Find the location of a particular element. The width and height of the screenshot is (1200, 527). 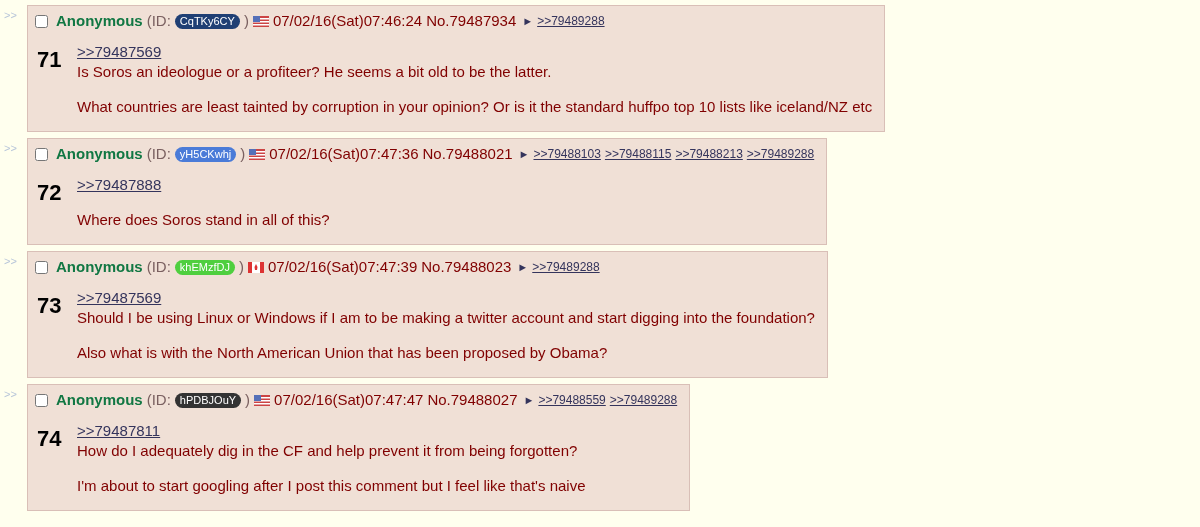

post-text: How do I adequately dig in the CF and help prevent it from being forgotten? is located at coordinates (328, 451).